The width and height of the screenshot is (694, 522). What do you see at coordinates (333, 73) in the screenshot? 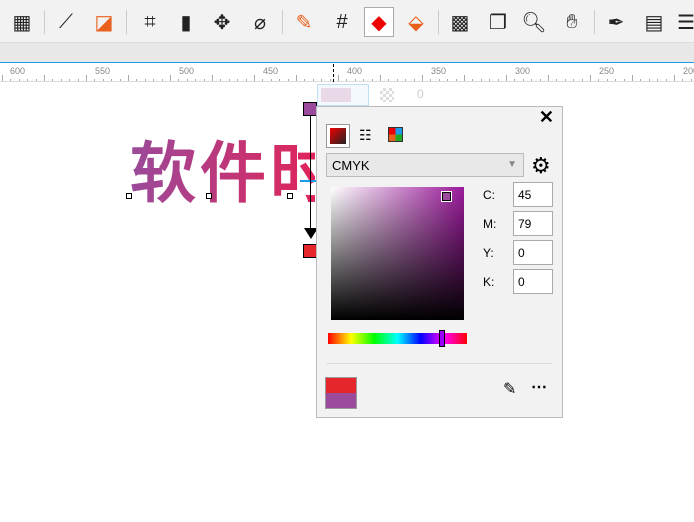
I see `cursor-marker` at bounding box center [333, 73].